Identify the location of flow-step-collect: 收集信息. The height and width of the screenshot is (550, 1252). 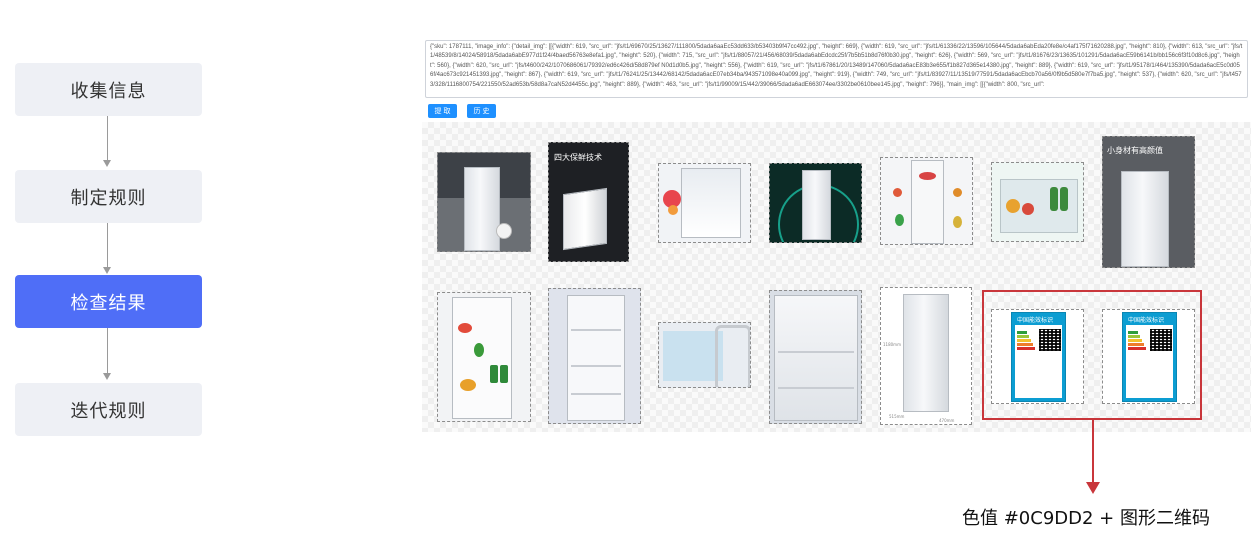
(108, 89).